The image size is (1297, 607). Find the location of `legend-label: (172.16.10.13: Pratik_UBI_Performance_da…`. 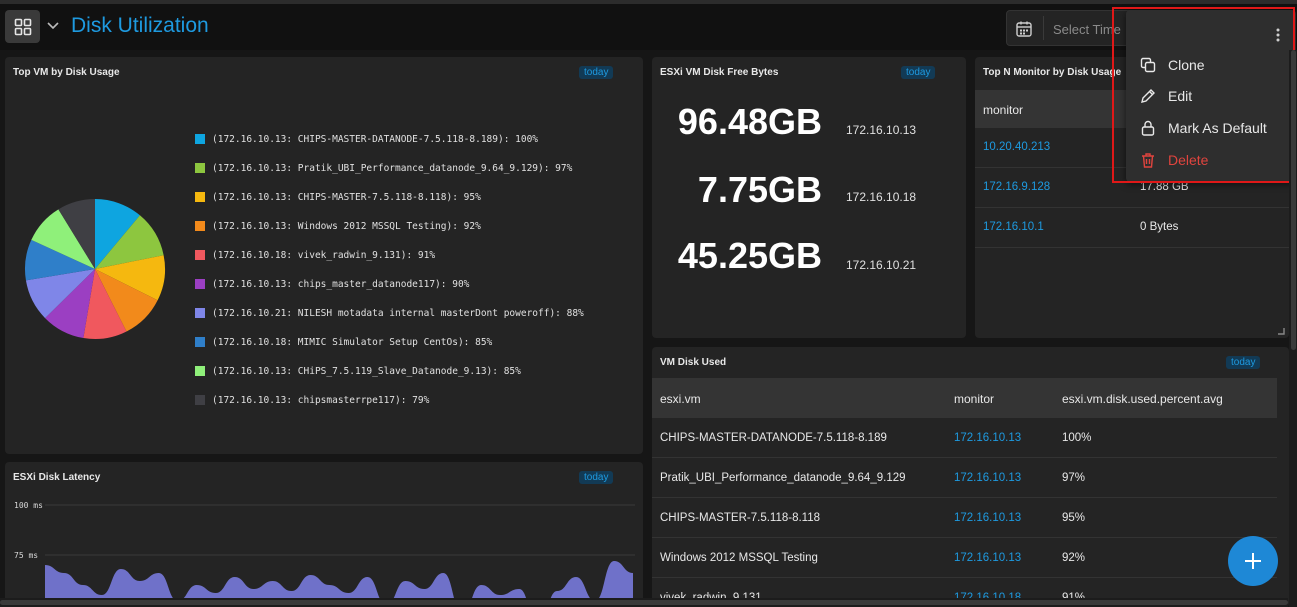

legend-label: (172.16.10.13: Pratik_UBI_Performance_da… is located at coordinates (392, 168).